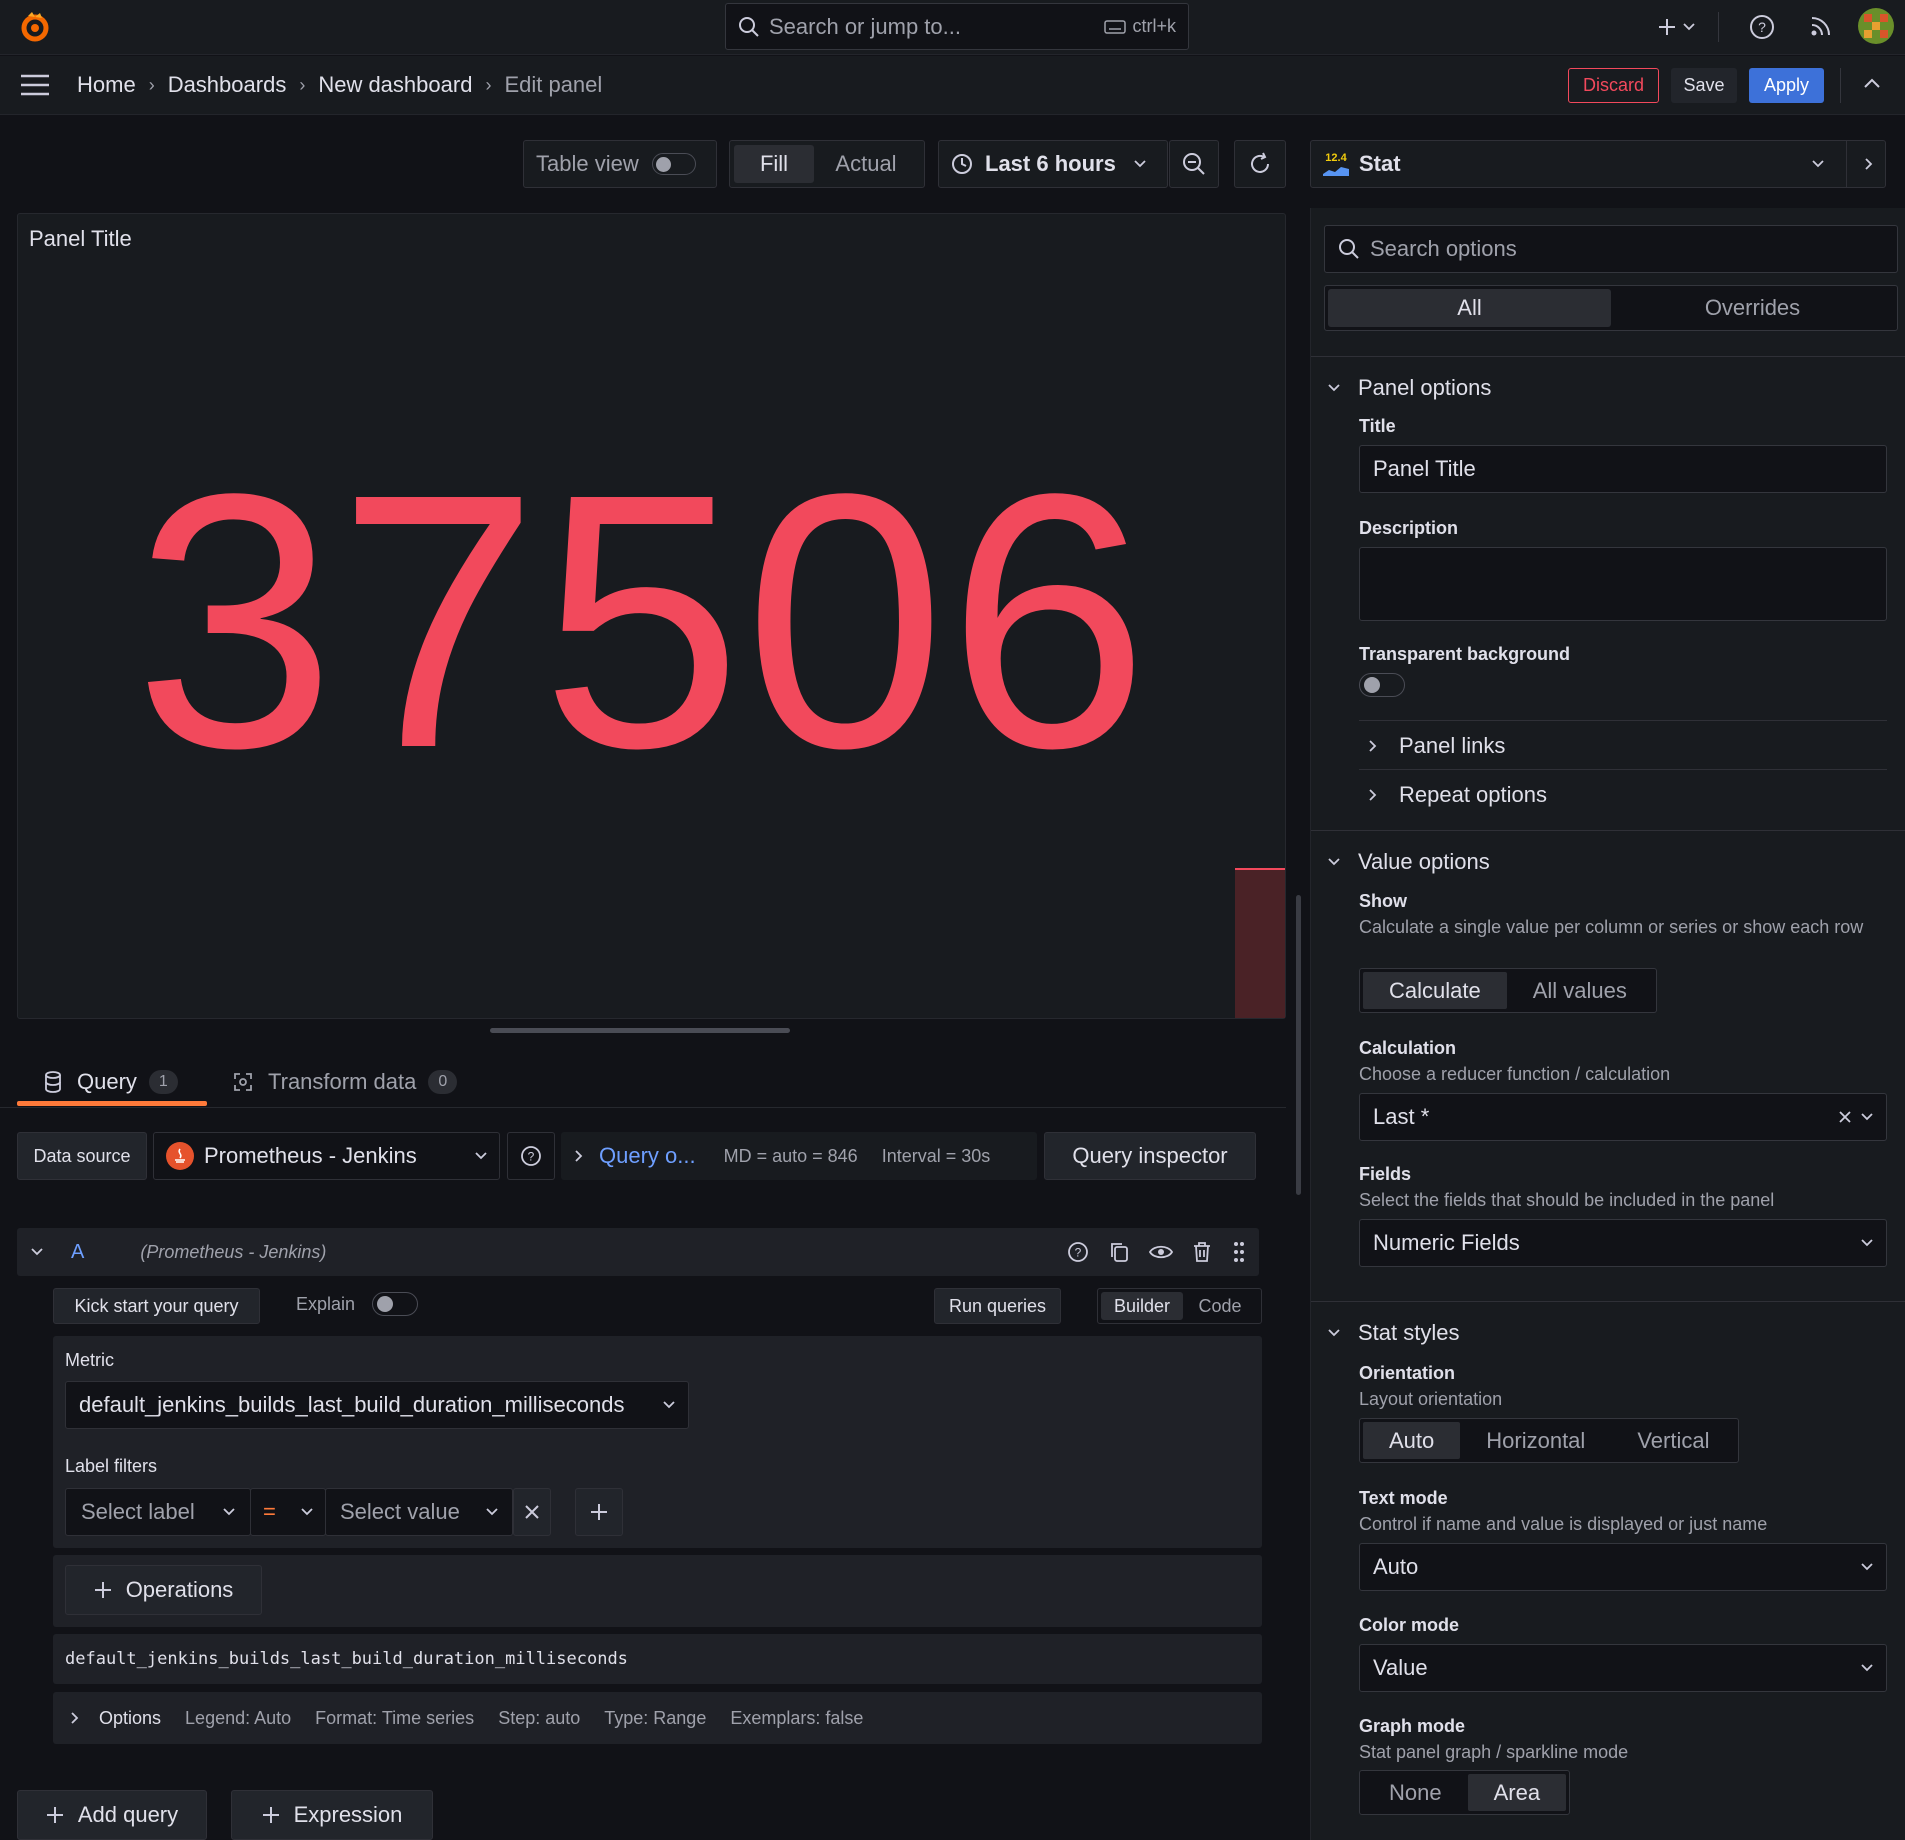 The image size is (1905, 1840). What do you see at coordinates (1673, 1440) in the screenshot?
I see `orientation-vertical-option: Vertical` at bounding box center [1673, 1440].